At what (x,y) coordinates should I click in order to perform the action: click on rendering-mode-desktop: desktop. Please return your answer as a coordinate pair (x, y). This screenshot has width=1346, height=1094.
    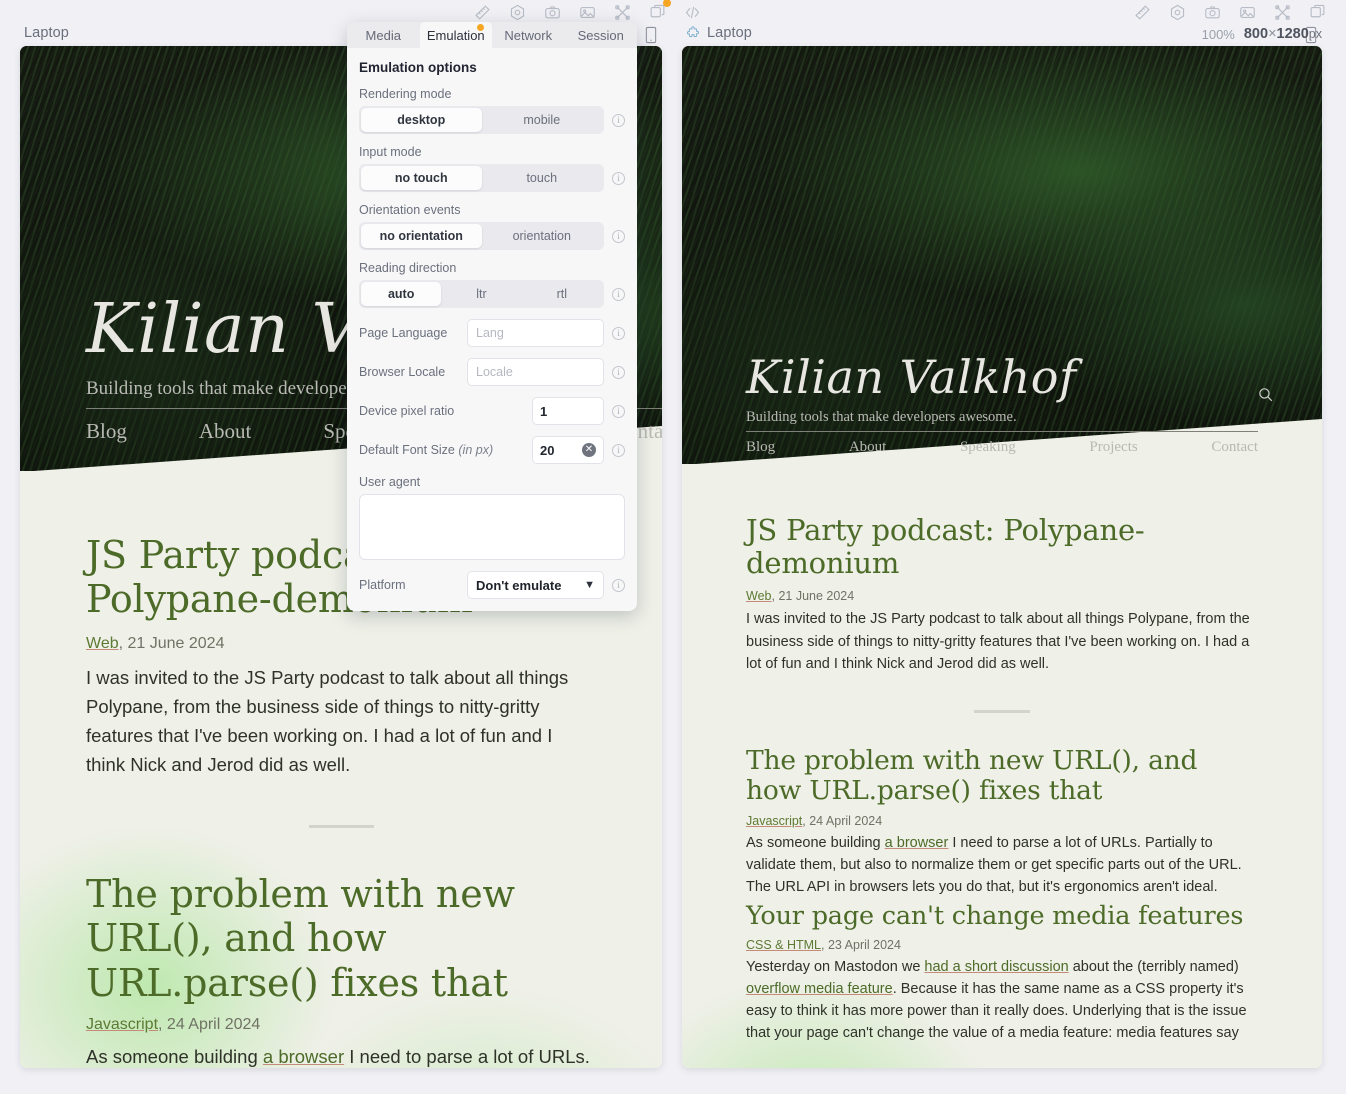
    Looking at the image, I should click on (421, 120).